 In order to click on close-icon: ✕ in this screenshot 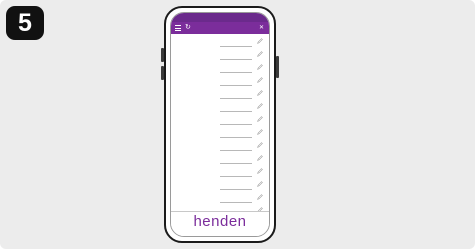, I will do `click(261, 28)`.